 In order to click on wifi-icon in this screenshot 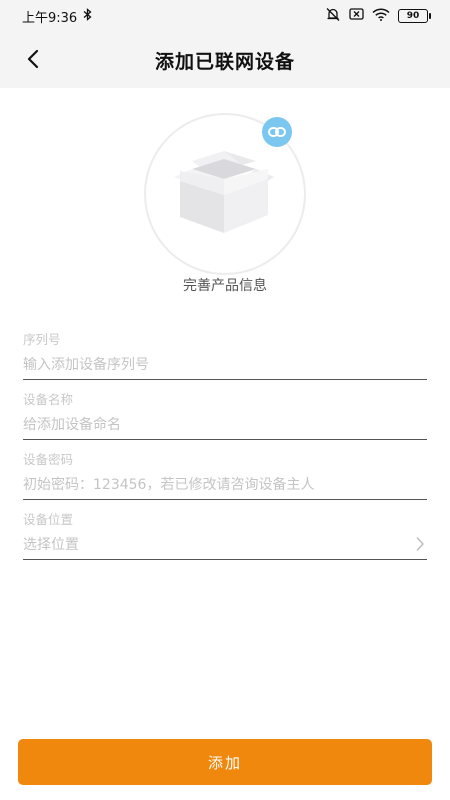, I will do `click(381, 16)`.